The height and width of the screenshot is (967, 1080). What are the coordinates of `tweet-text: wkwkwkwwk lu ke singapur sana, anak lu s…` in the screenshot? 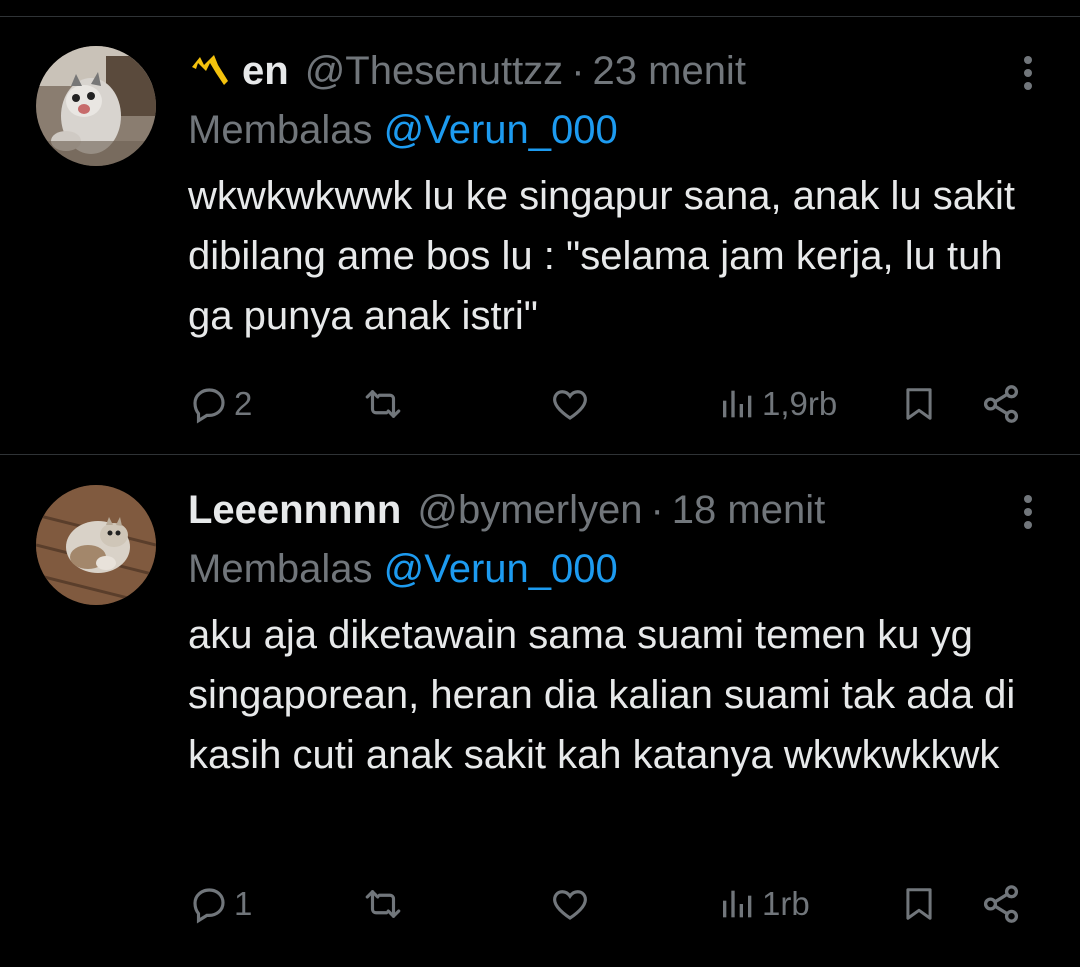 It's located at (602, 256).